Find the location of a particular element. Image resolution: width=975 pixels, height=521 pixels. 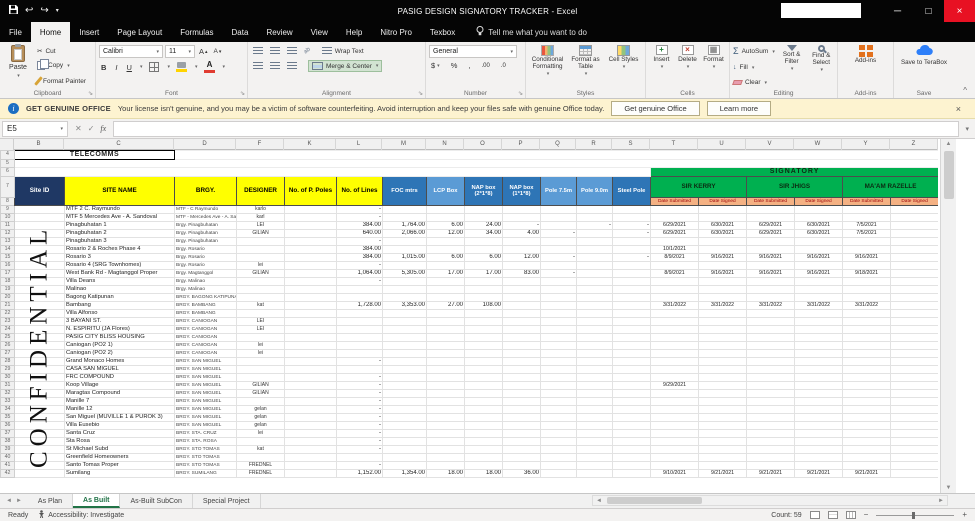

ribbon-tab-nitro-pro: Nitro Pro is located at coordinates (396, 32).